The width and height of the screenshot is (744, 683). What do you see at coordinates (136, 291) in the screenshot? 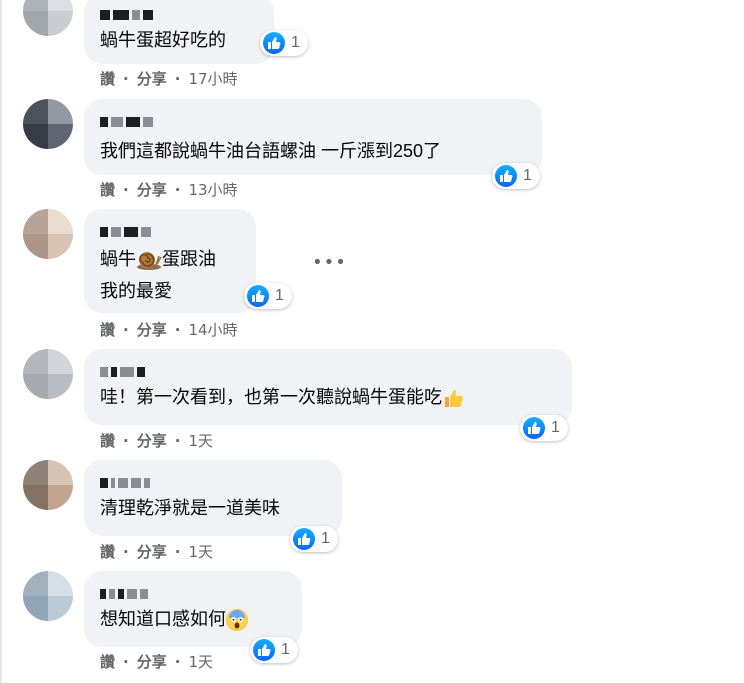
I see `comment-text-line2: 我的最愛` at bounding box center [136, 291].